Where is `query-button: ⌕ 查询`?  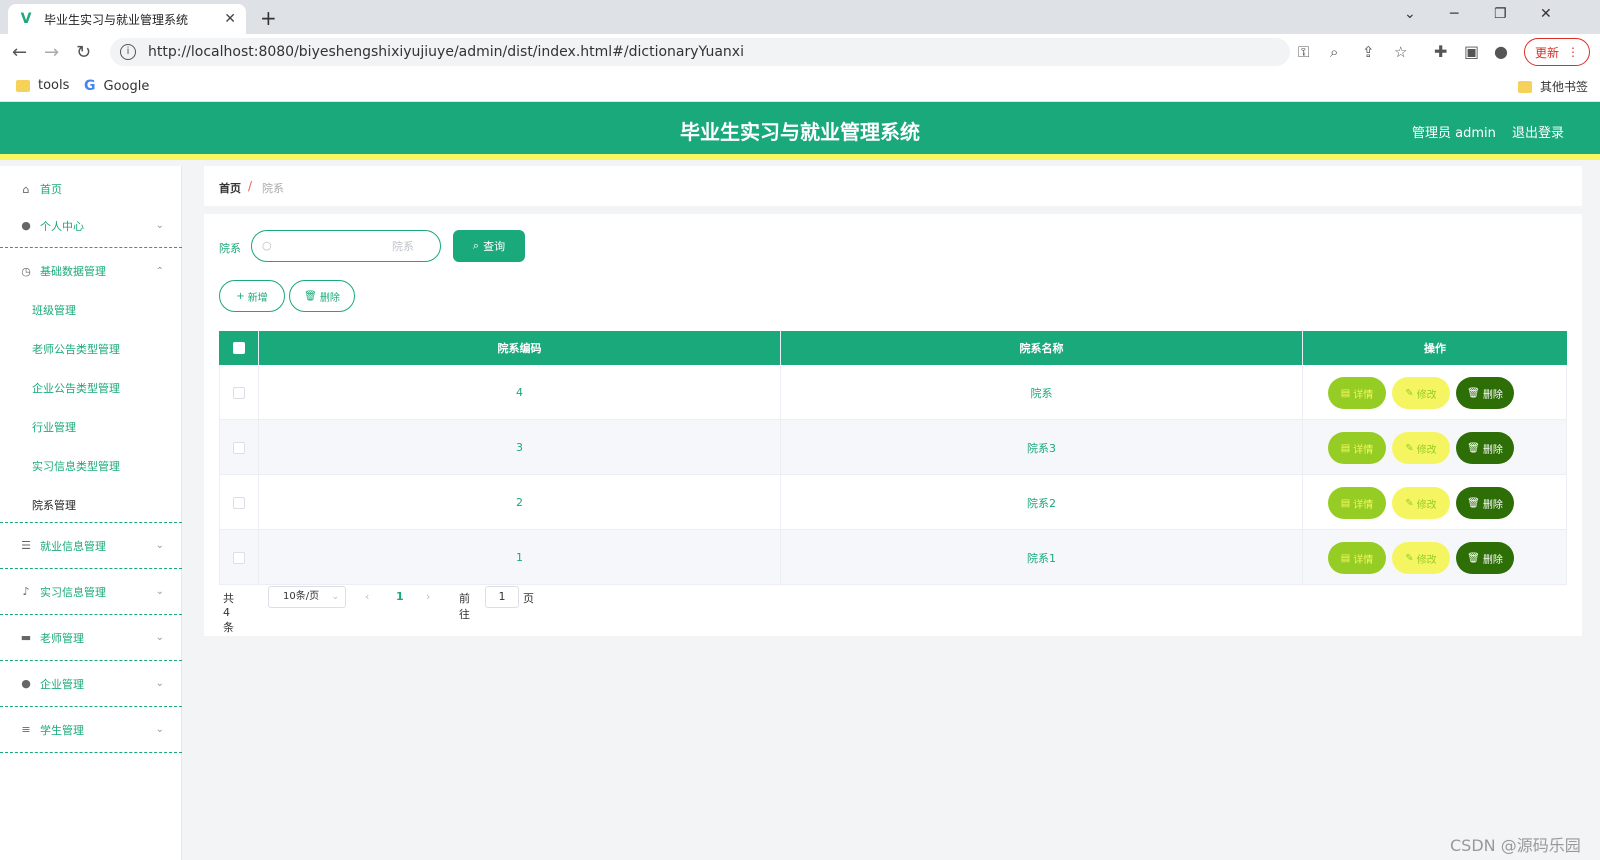
query-button: ⌕ 查询 is located at coordinates (489, 246).